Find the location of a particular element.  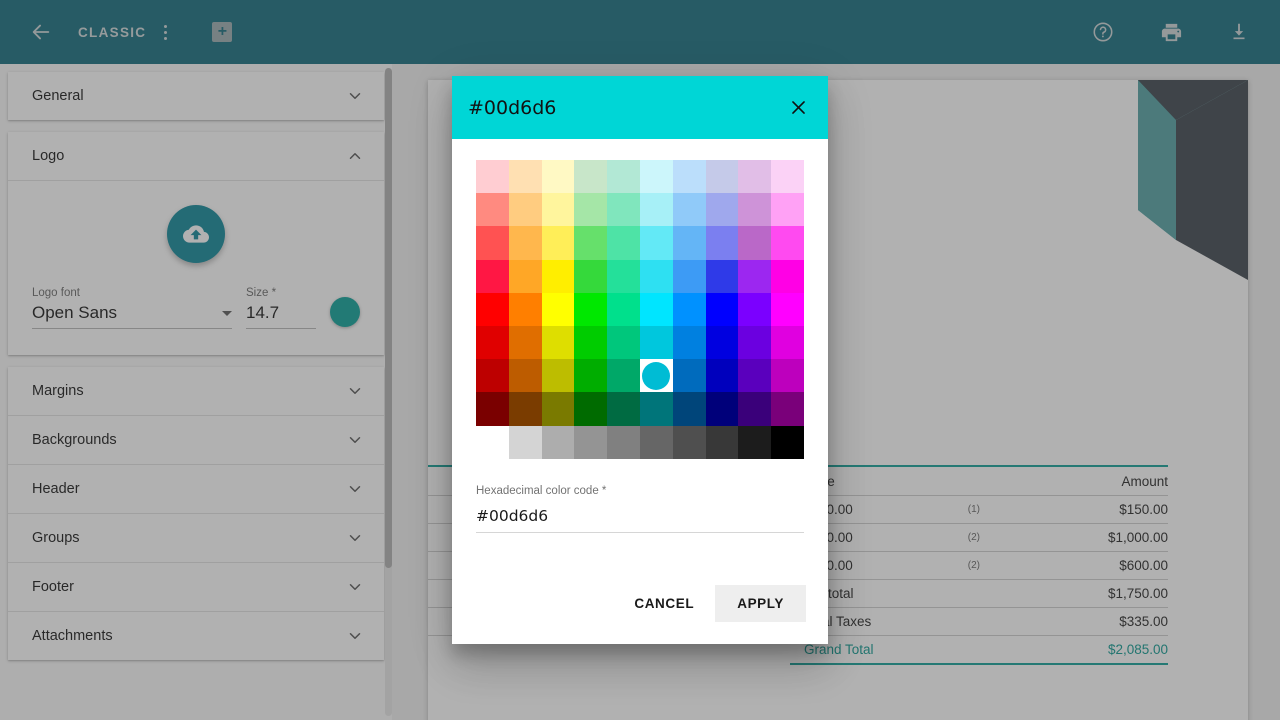

hex-color-input is located at coordinates (640, 519).